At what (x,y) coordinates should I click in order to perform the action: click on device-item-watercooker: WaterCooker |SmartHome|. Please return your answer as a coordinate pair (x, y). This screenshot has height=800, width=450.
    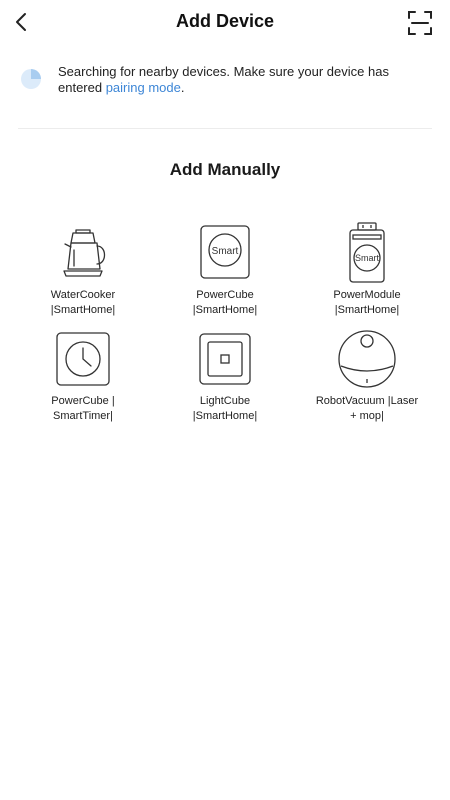
    Looking at the image, I should click on (83, 270).